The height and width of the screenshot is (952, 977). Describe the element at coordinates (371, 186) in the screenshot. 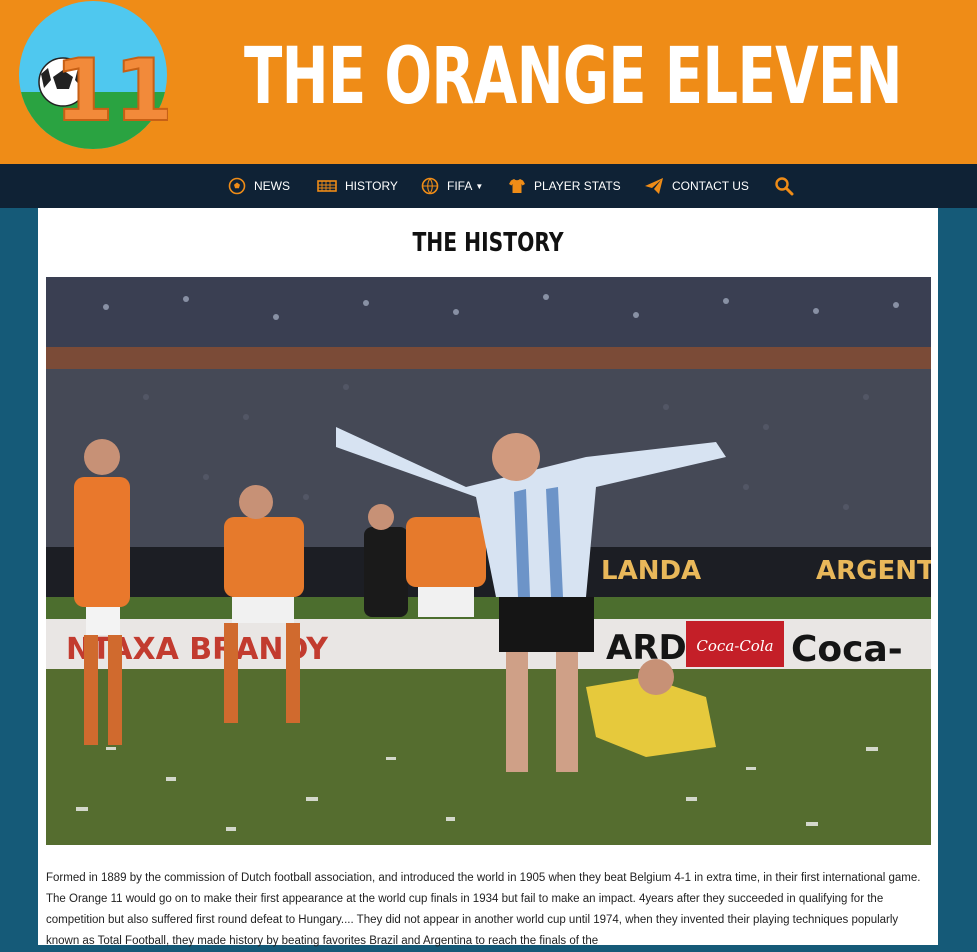

I see `nav-label-history: HISTORY` at that location.